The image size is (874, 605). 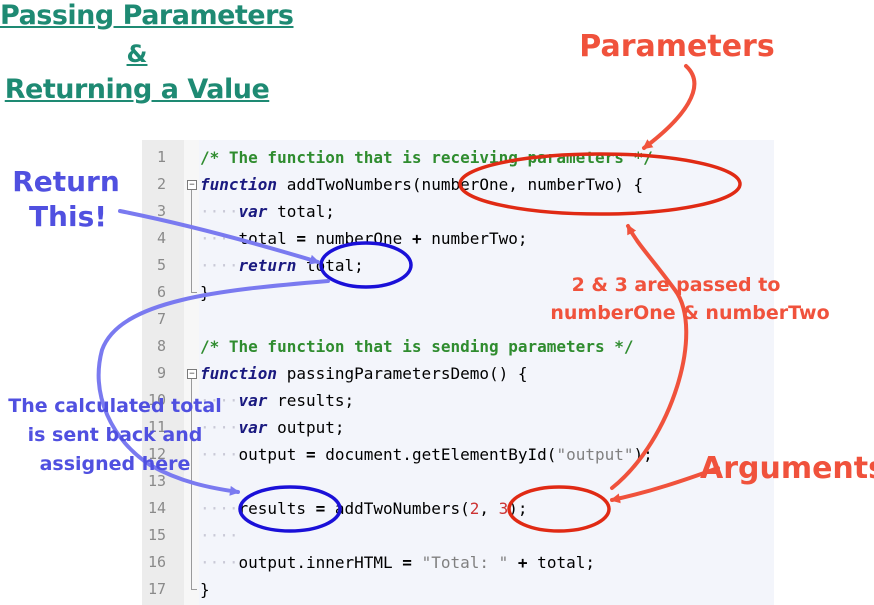 I want to click on parameters-ellipse, so click(x=600, y=184).